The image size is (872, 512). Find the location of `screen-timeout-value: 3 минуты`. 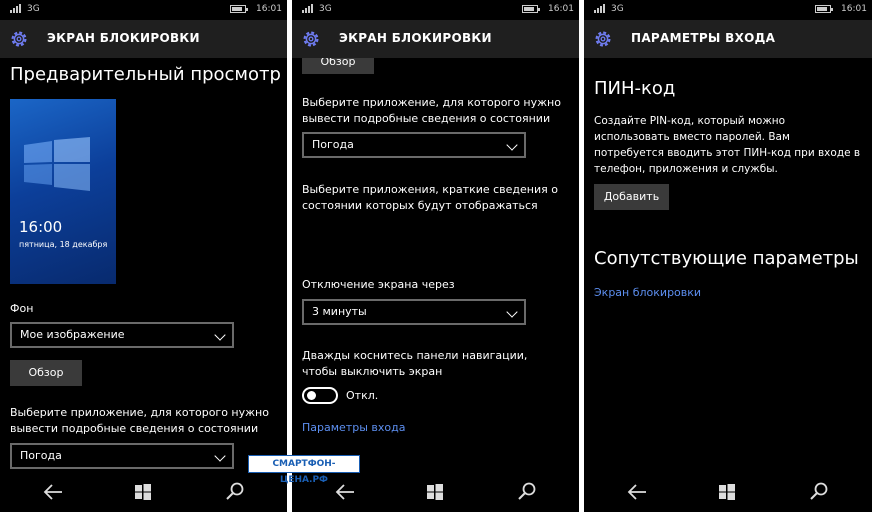

screen-timeout-value: 3 минуты is located at coordinates (339, 311).